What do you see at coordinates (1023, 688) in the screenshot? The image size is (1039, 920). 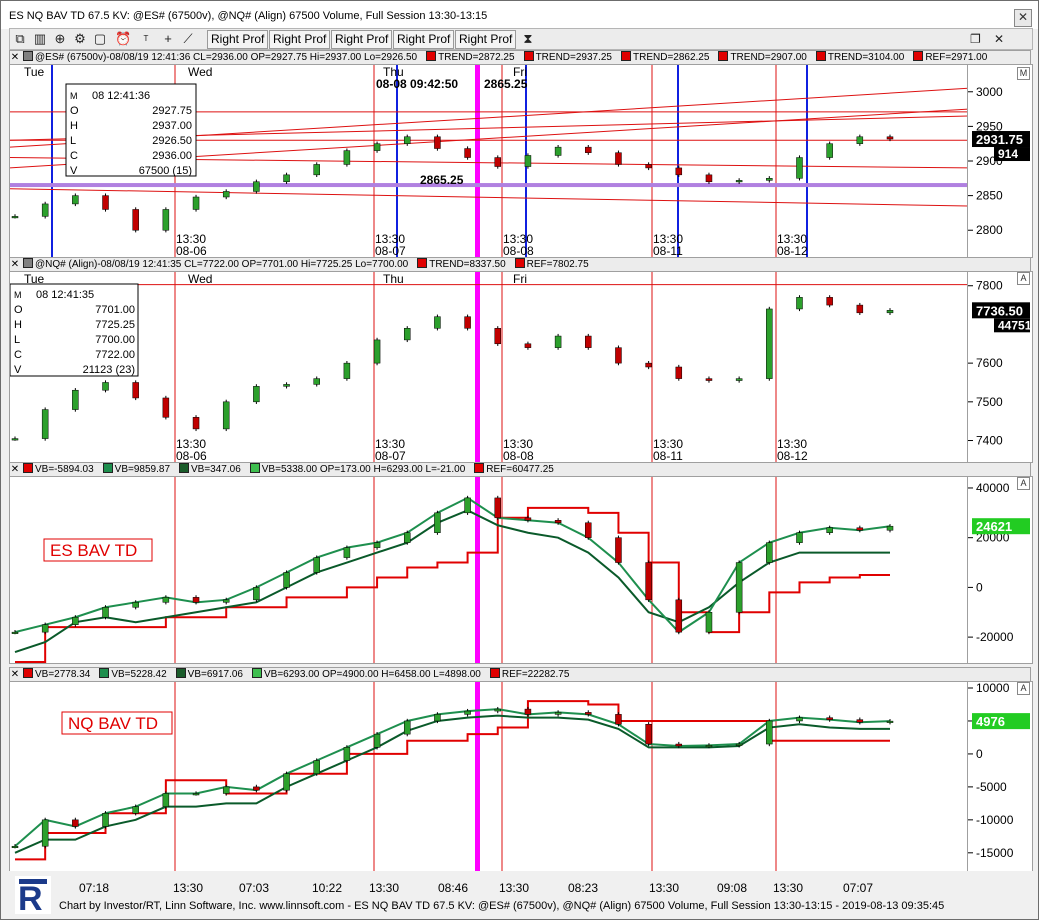 I see `nq-bav-scale-button: A` at bounding box center [1023, 688].